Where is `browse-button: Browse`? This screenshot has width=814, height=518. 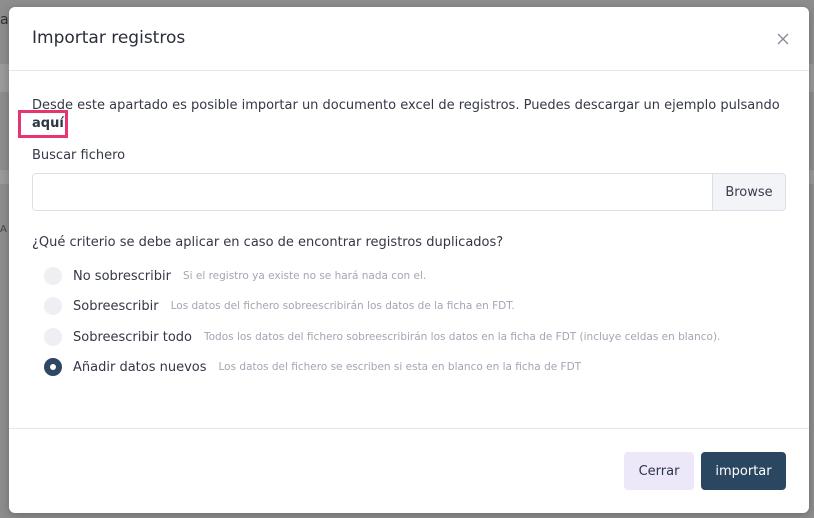
browse-button: Browse is located at coordinates (748, 192).